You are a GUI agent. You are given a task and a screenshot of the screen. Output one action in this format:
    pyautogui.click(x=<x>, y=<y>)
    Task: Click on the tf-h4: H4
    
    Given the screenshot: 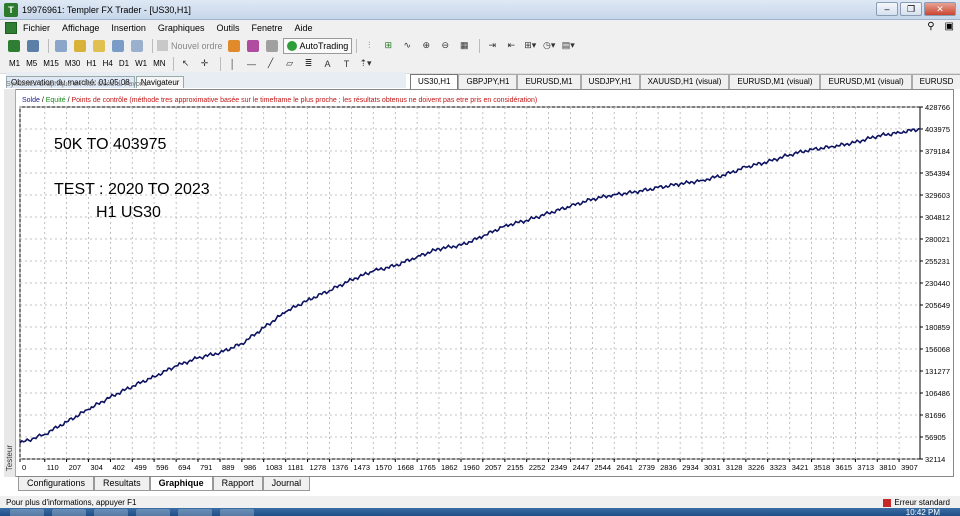 What is the action you would take?
    pyautogui.click(x=108, y=63)
    